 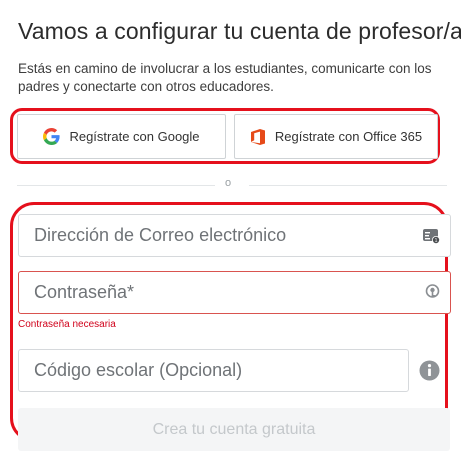 What do you see at coordinates (228, 183) in the screenshot?
I see `divider-or-text: o` at bounding box center [228, 183].